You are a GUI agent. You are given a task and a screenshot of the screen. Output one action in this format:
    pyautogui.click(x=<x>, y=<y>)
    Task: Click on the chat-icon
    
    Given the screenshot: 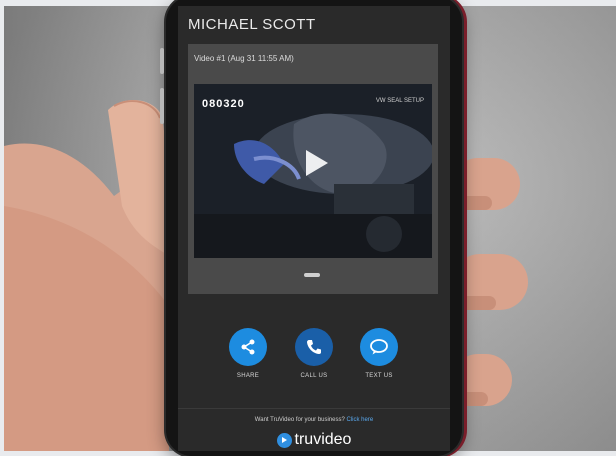 What is the action you would take?
    pyautogui.click(x=379, y=347)
    